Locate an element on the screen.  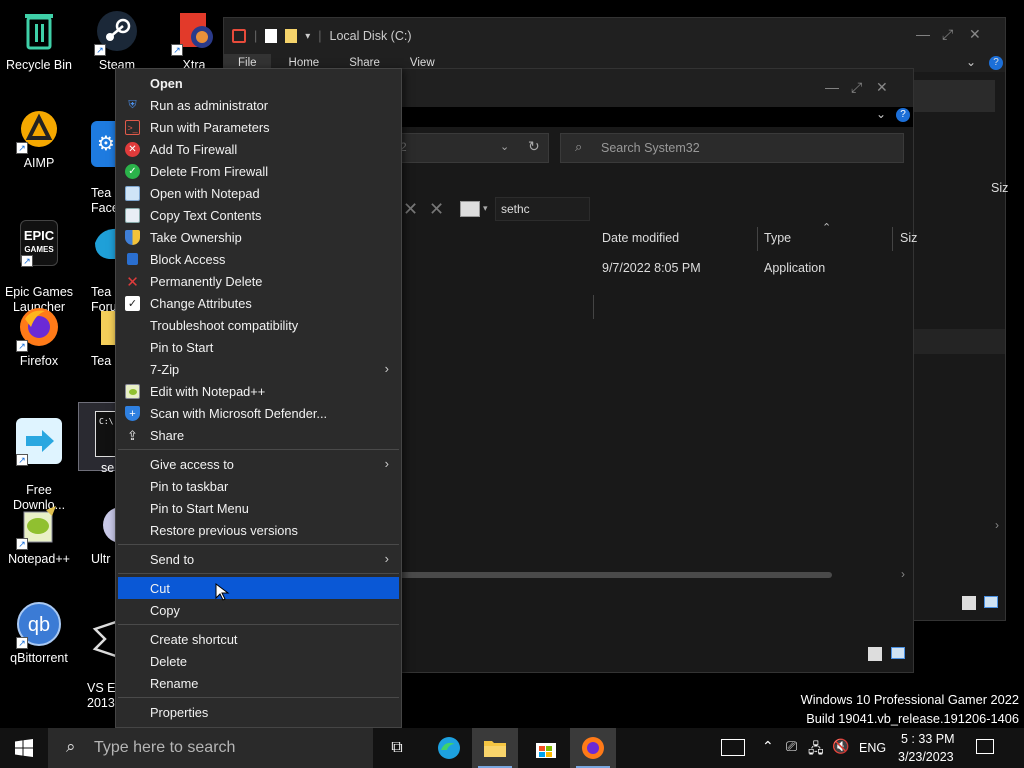
desktop-icon-aimp: ↗ AIMP is located at coordinates (39, 138).